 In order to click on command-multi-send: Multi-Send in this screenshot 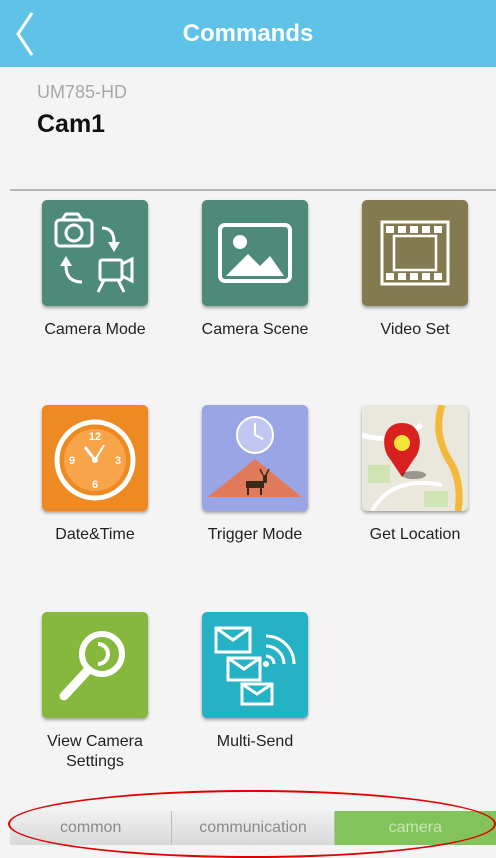, I will do `click(255, 682)`.